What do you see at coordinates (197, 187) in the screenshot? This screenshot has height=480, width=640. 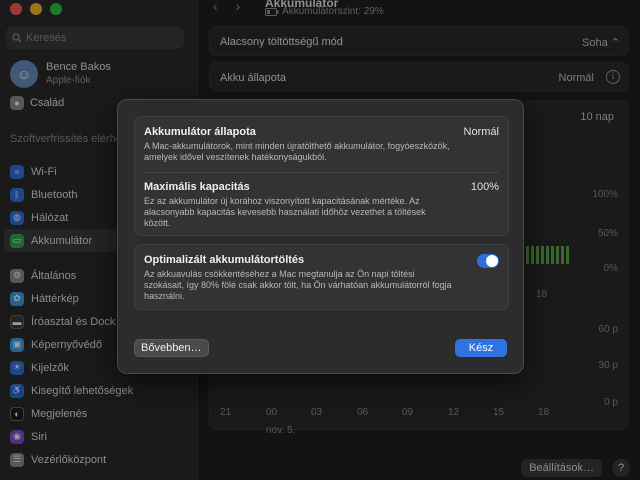 I see `capacity-title: Maximális kapacitás` at bounding box center [197, 187].